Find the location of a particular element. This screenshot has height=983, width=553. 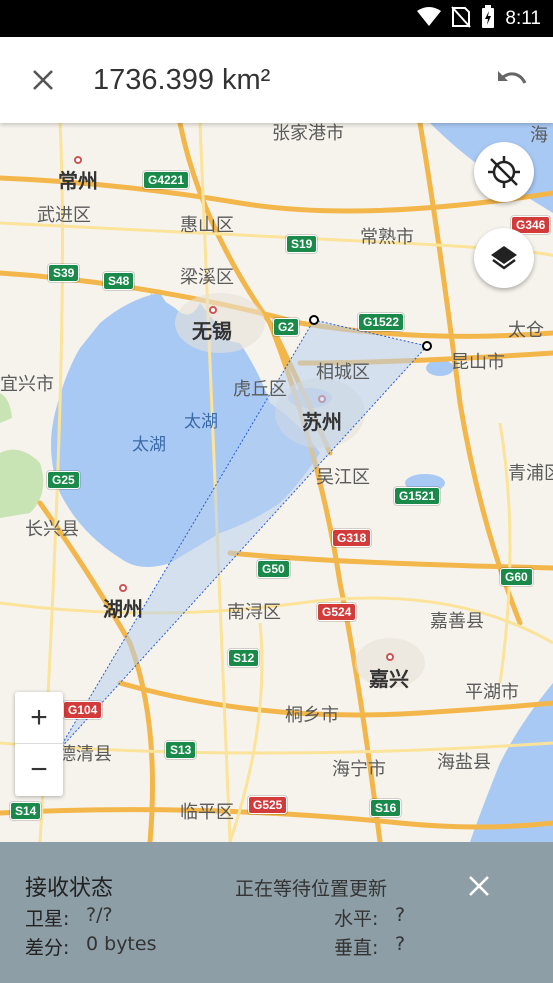

map-label: 海 is located at coordinates (539, 135).